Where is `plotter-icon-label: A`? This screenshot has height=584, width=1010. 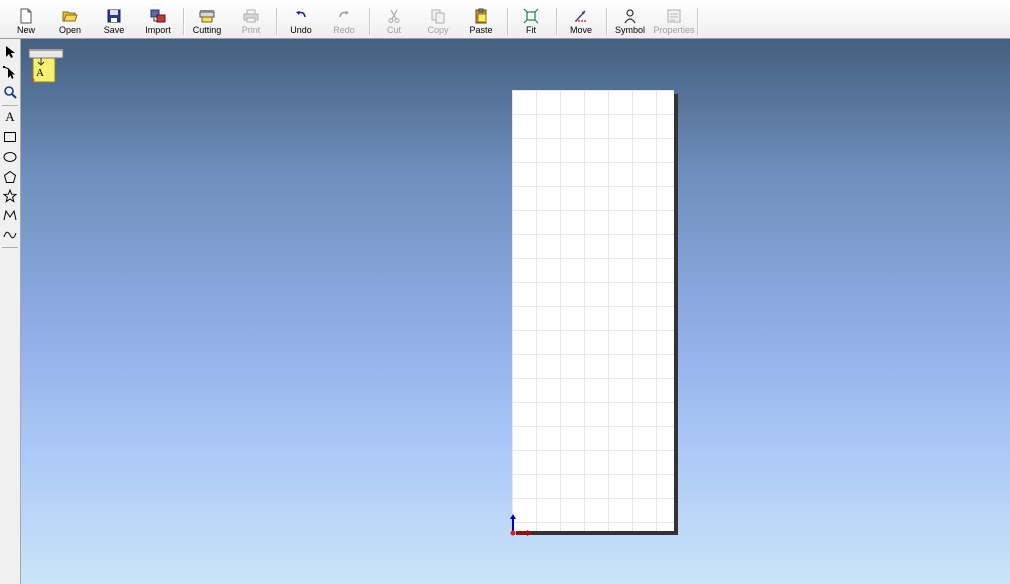
plotter-icon-label: A is located at coordinates (40, 73).